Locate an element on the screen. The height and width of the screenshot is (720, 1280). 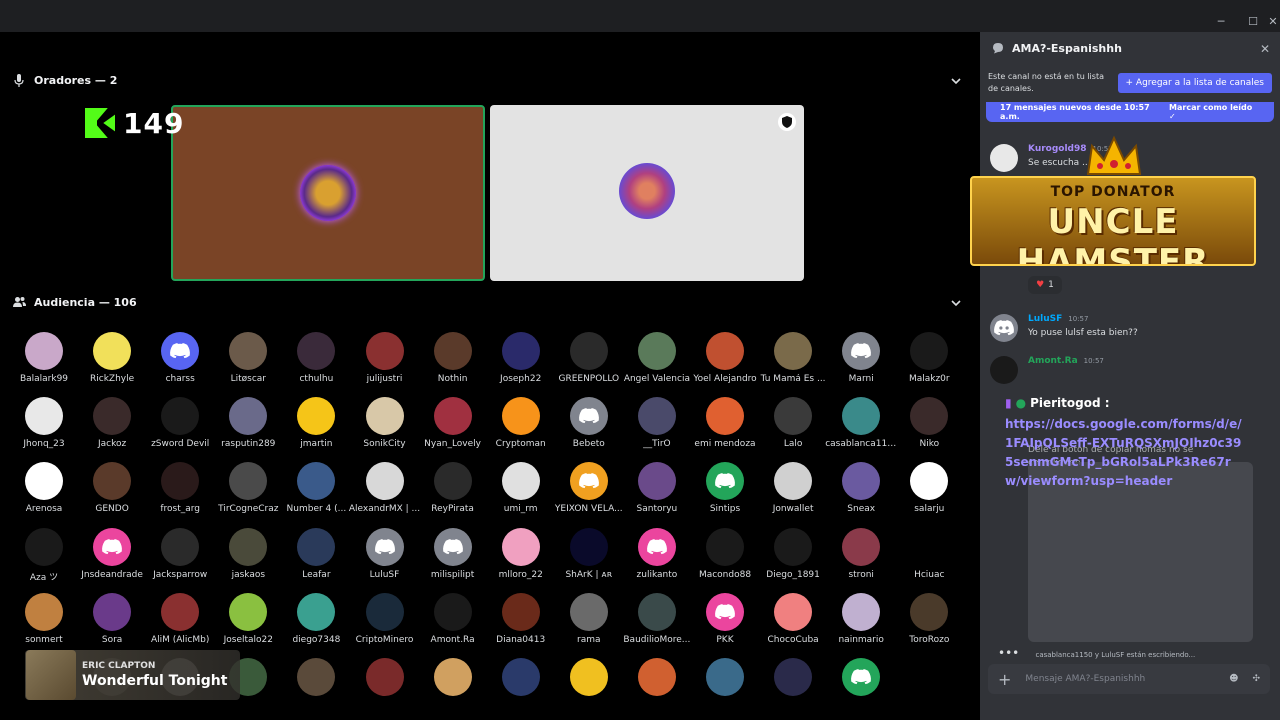
audience-member: SonikCity is located at coordinates (385, 429).